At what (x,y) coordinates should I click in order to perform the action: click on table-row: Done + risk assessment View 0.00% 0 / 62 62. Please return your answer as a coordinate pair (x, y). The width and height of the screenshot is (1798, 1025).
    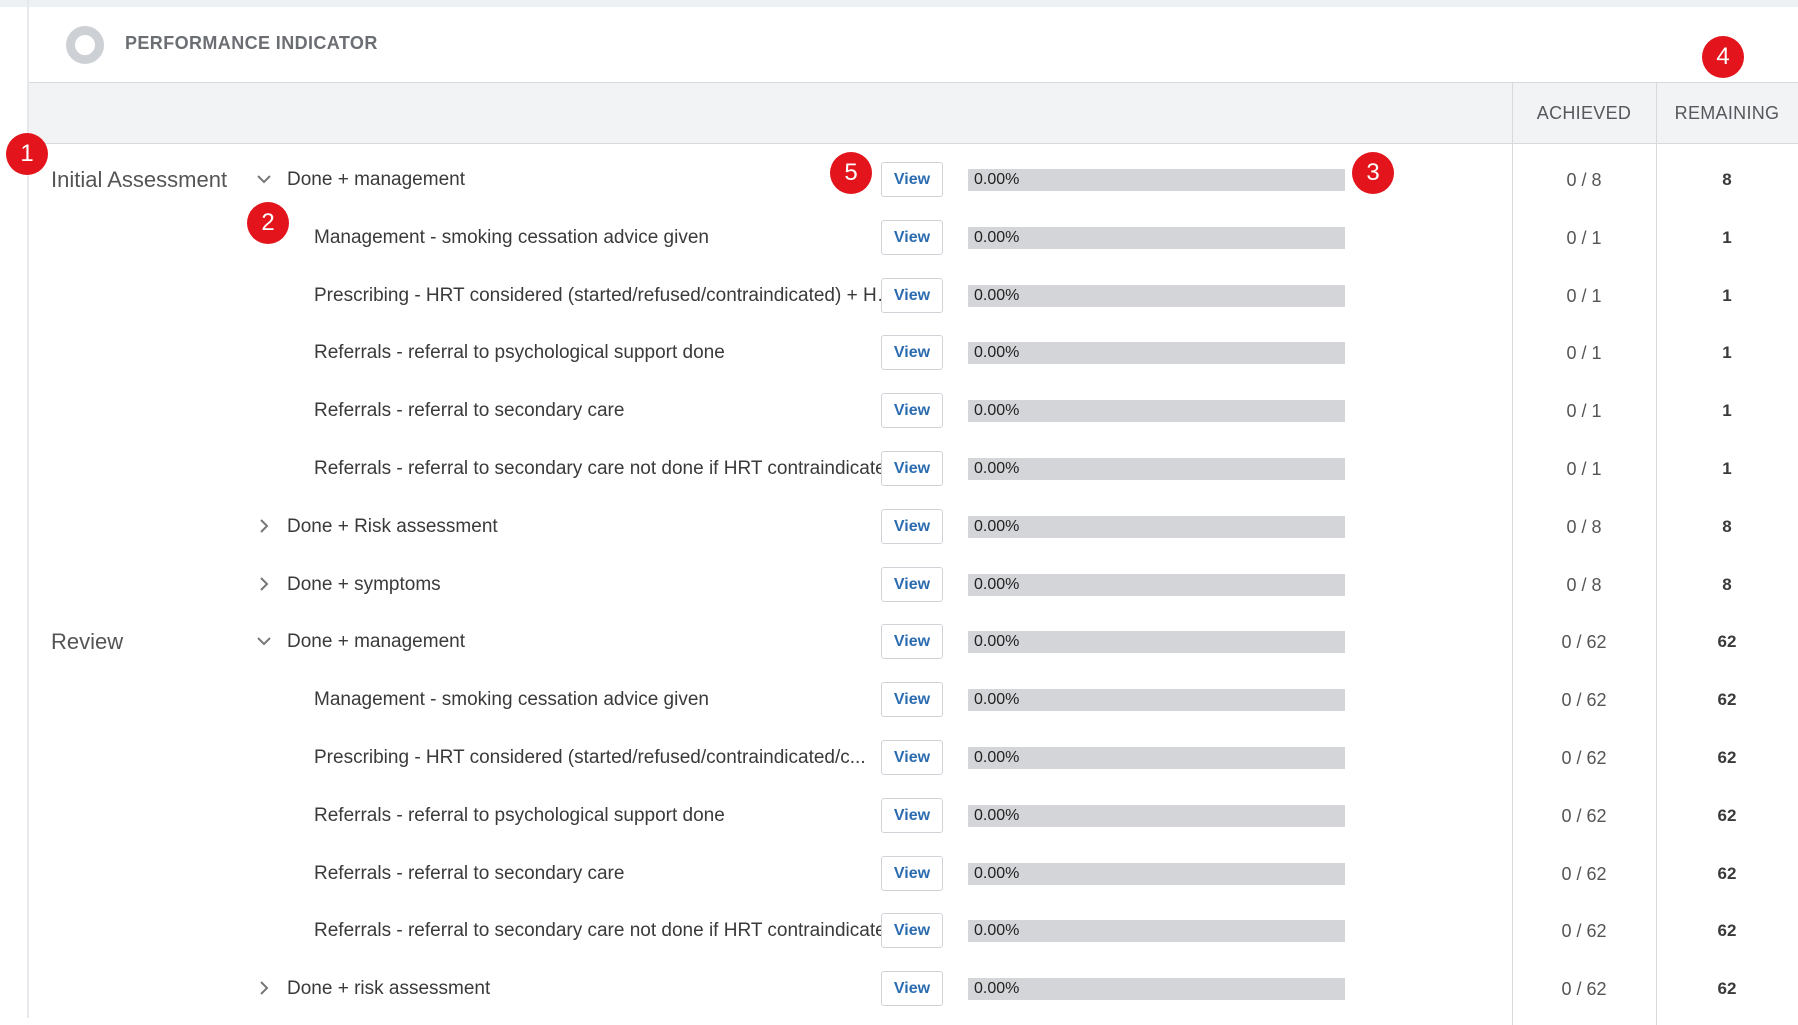
    Looking at the image, I should click on (913, 989).